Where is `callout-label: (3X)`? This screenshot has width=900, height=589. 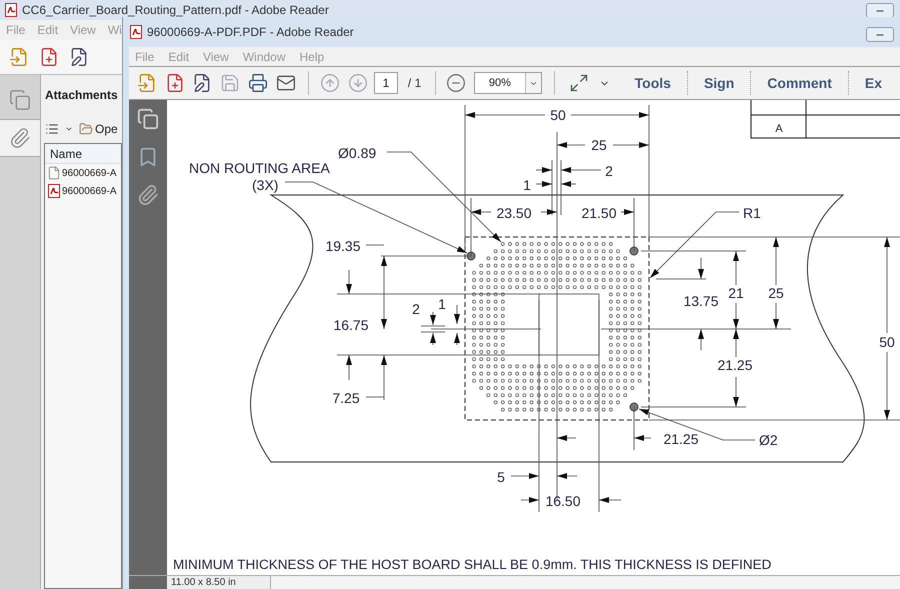 callout-label: (3X) is located at coordinates (265, 185).